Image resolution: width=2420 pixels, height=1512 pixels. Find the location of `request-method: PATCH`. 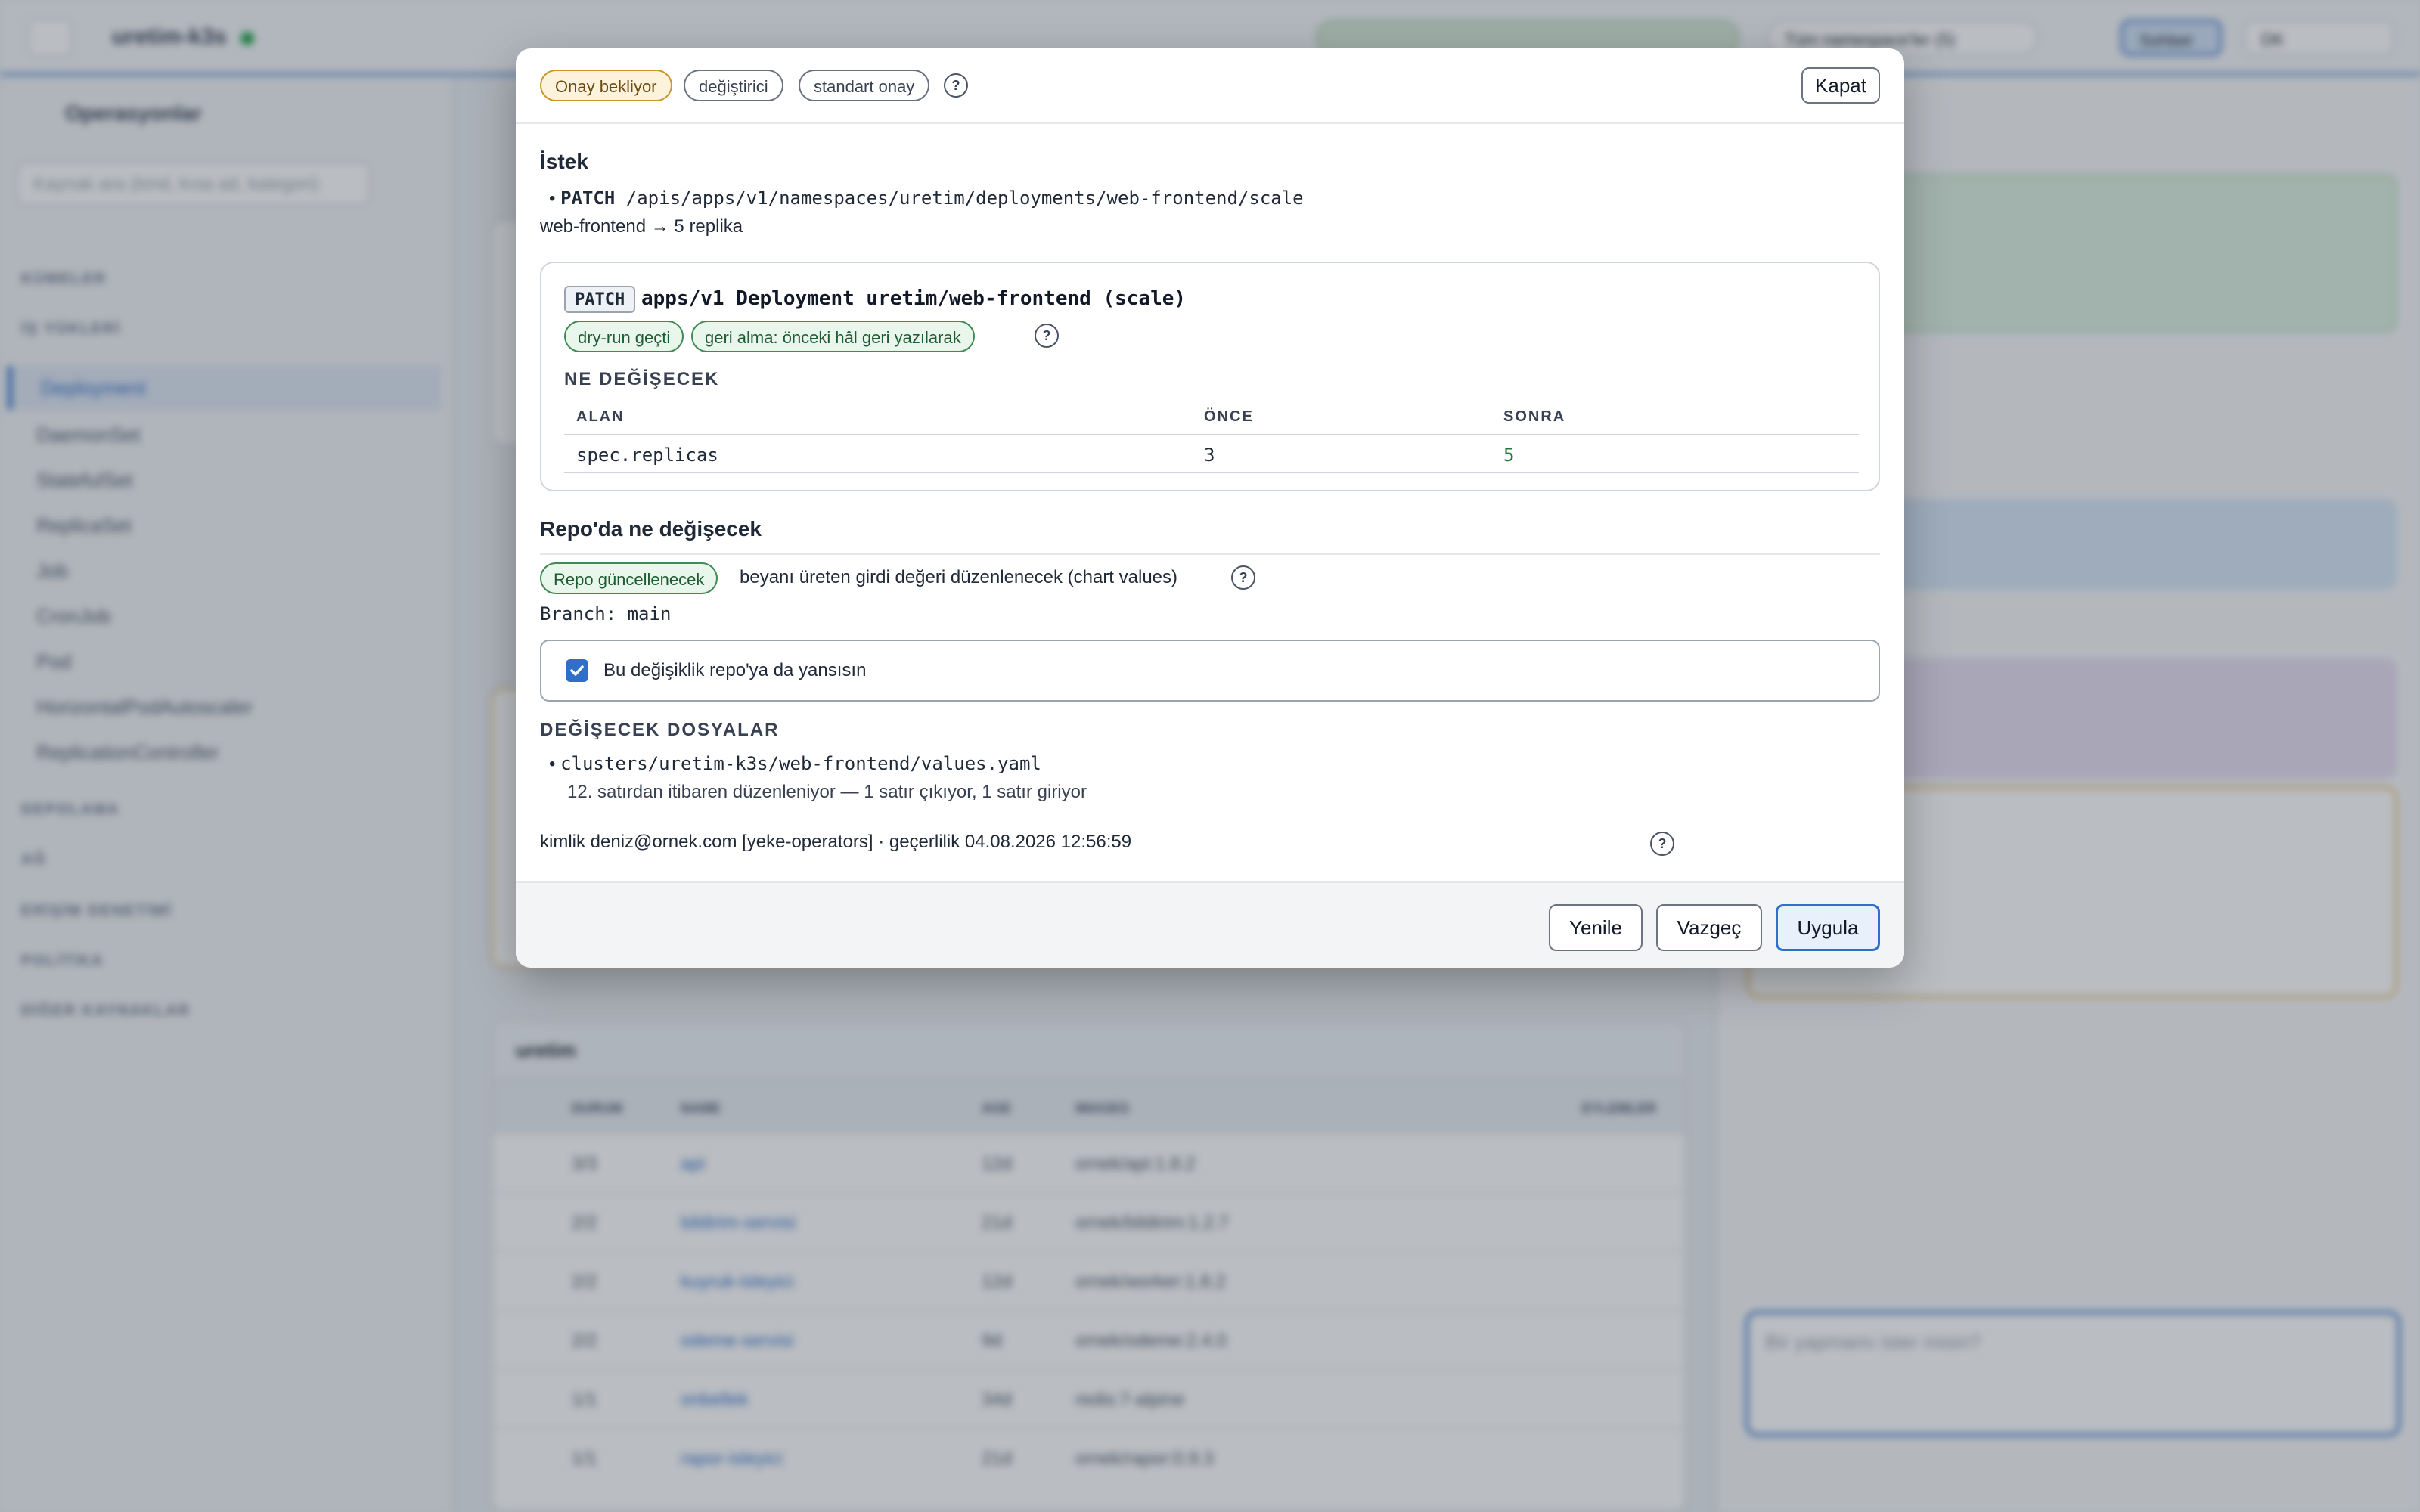

request-method: PATCH is located at coordinates (588, 198).